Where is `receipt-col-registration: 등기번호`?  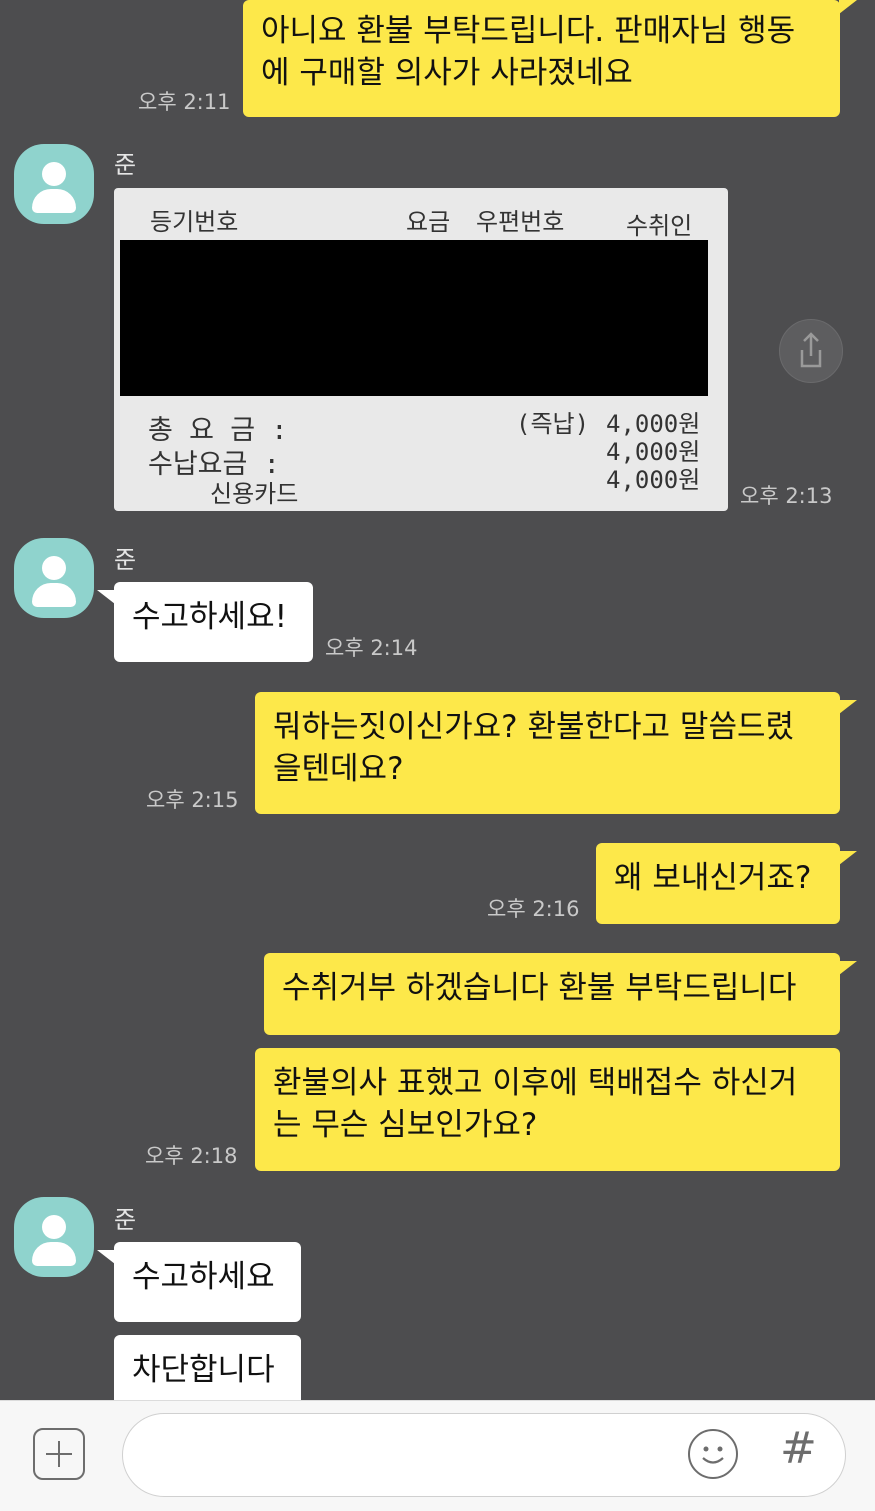
receipt-col-registration: 등기번호 is located at coordinates (194, 222).